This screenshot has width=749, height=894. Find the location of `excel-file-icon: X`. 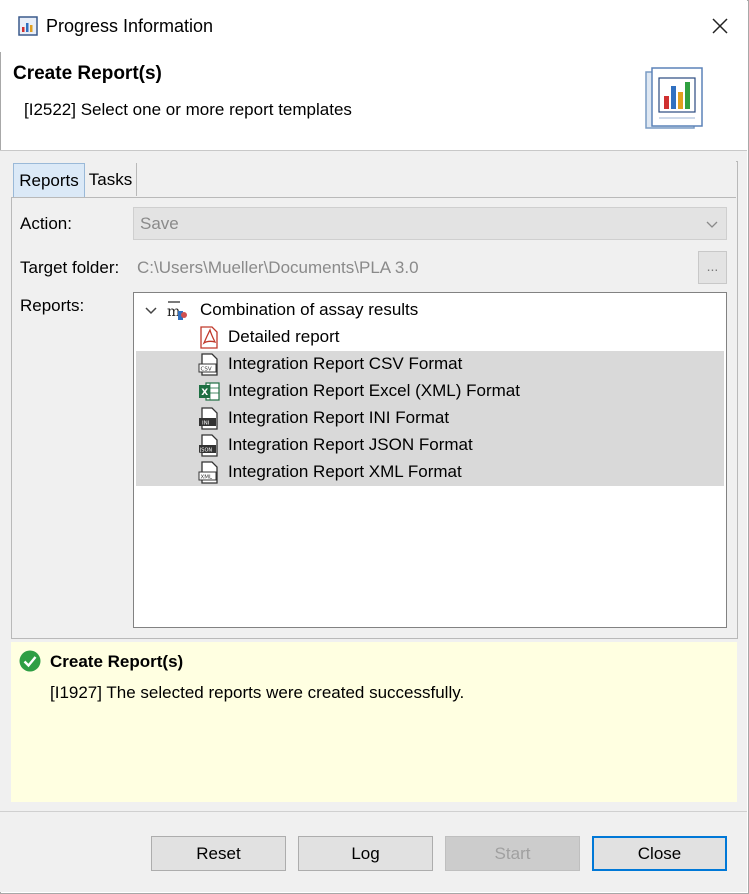

excel-file-icon: X is located at coordinates (209, 391).